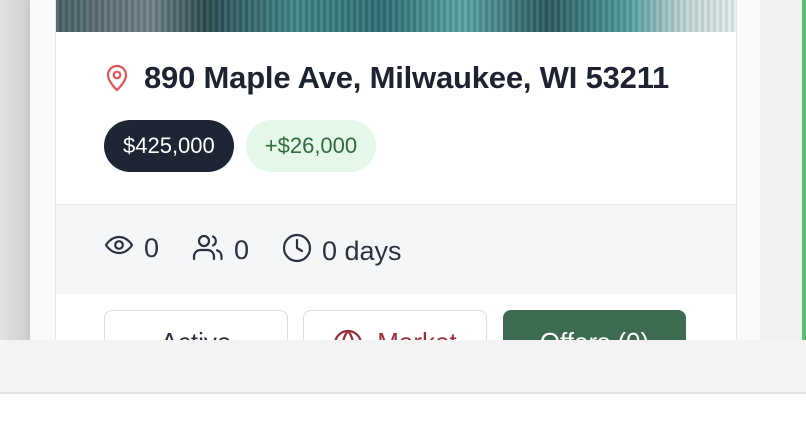  I want to click on price-badge: $425,000, so click(169, 146).